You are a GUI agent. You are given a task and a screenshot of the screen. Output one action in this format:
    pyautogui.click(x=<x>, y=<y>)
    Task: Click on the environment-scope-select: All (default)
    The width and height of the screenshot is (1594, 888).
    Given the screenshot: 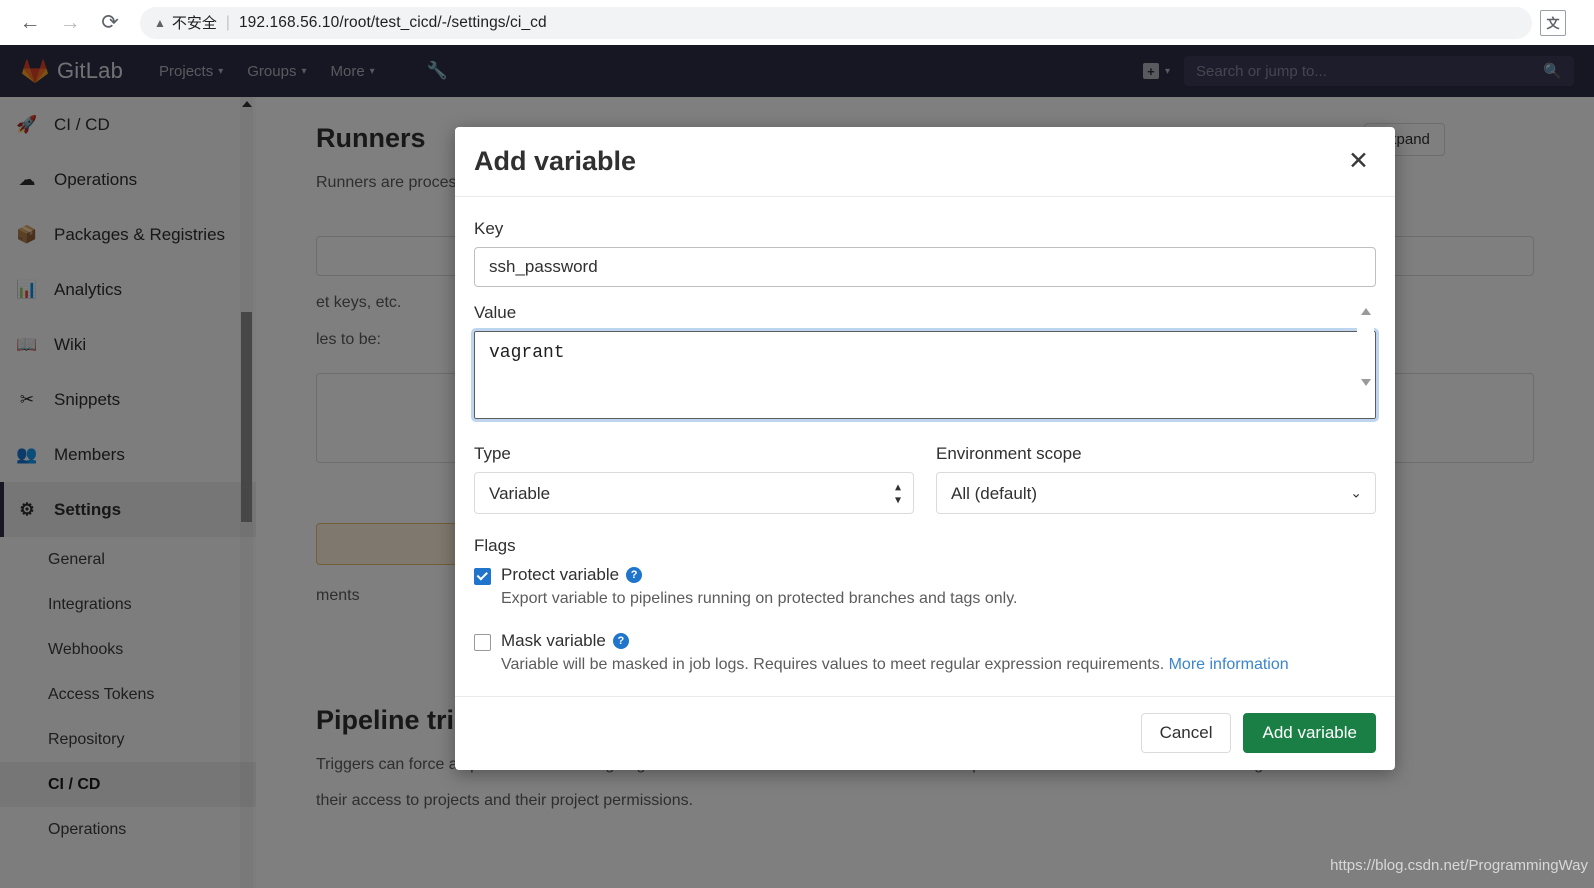 What is the action you would take?
    pyautogui.click(x=1156, y=493)
    